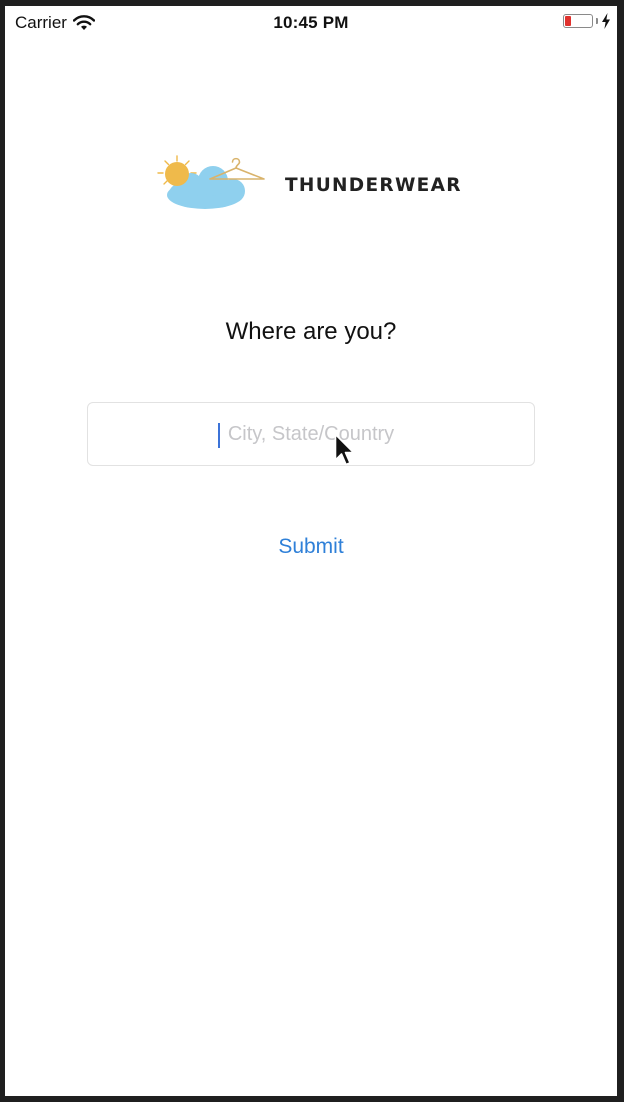  I want to click on location-input-container, so click(311, 434).